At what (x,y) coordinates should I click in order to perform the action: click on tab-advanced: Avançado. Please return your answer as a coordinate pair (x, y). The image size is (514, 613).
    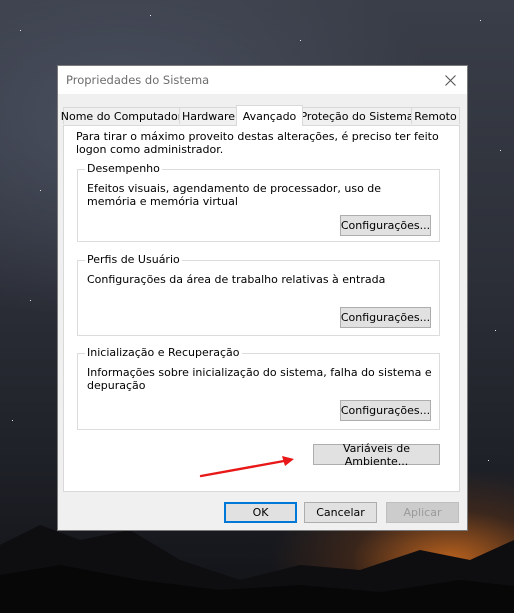
    Looking at the image, I should click on (269, 115).